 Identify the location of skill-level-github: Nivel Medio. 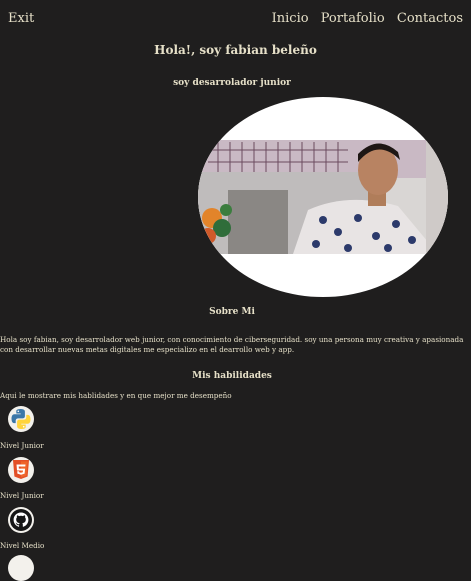
(22, 545).